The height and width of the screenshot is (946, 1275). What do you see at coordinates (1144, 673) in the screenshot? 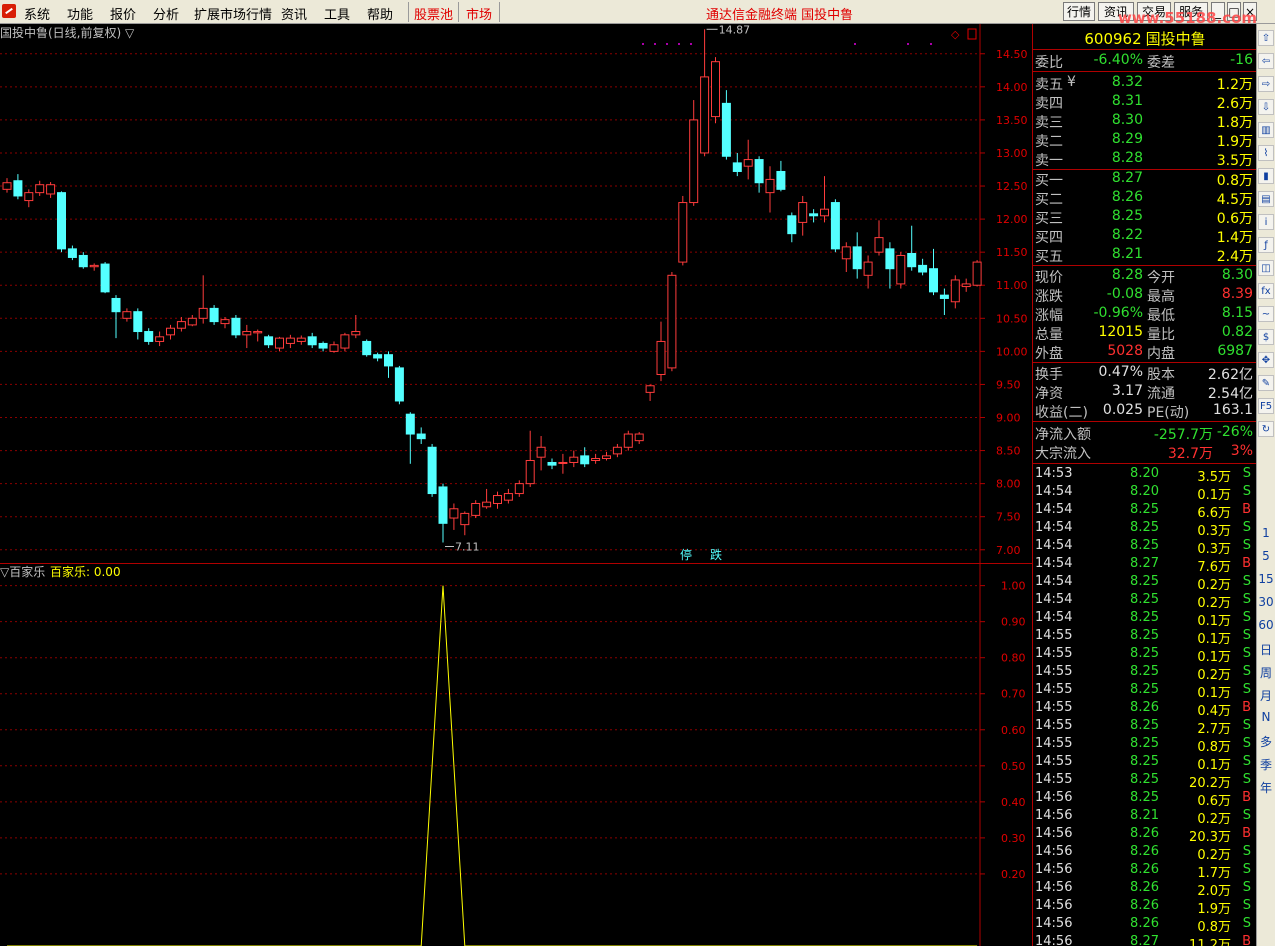
I see `tick-row: 14:55 8.25 0.2万 S` at bounding box center [1144, 673].